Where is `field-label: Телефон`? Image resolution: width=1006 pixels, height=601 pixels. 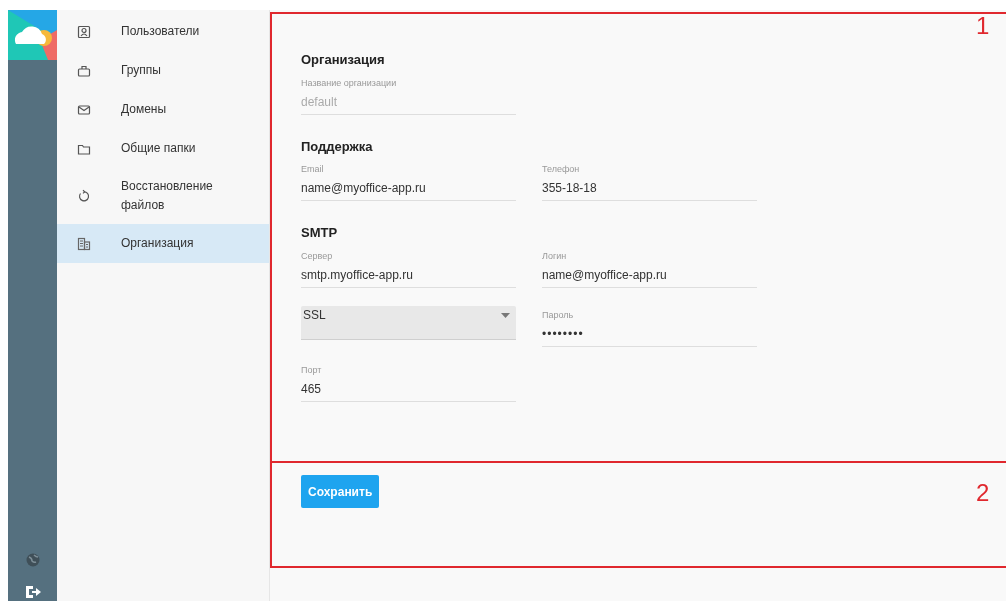 field-label: Телефон is located at coordinates (561, 169).